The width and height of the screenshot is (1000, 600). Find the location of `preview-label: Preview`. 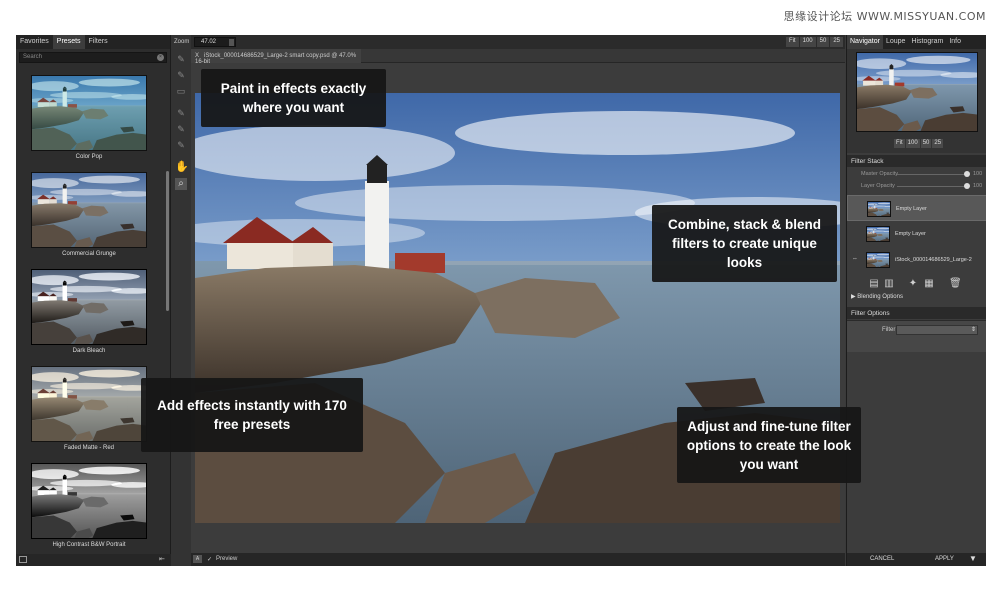

preview-label: Preview is located at coordinates (227, 559).